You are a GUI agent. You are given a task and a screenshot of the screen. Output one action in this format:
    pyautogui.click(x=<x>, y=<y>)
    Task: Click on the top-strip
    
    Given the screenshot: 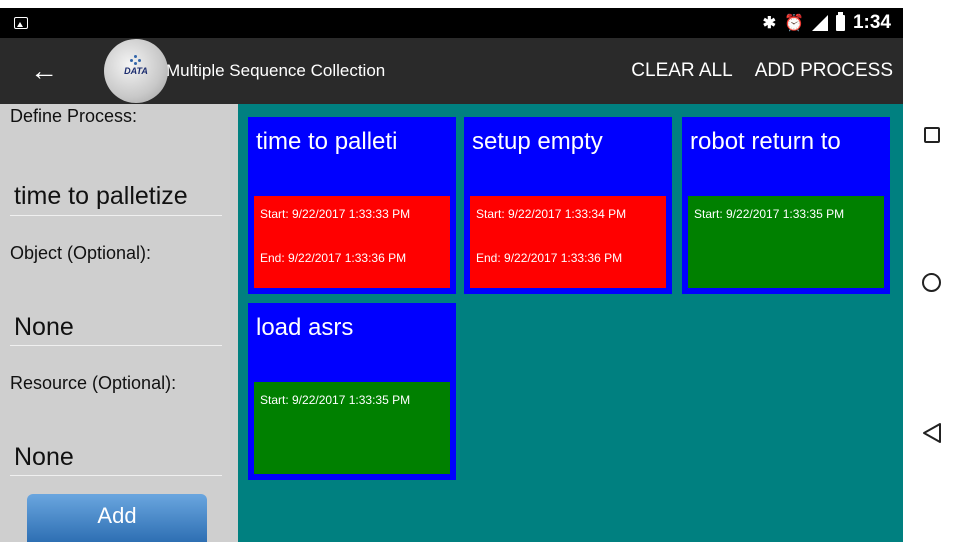 What is the action you would take?
    pyautogui.click(x=477, y=4)
    